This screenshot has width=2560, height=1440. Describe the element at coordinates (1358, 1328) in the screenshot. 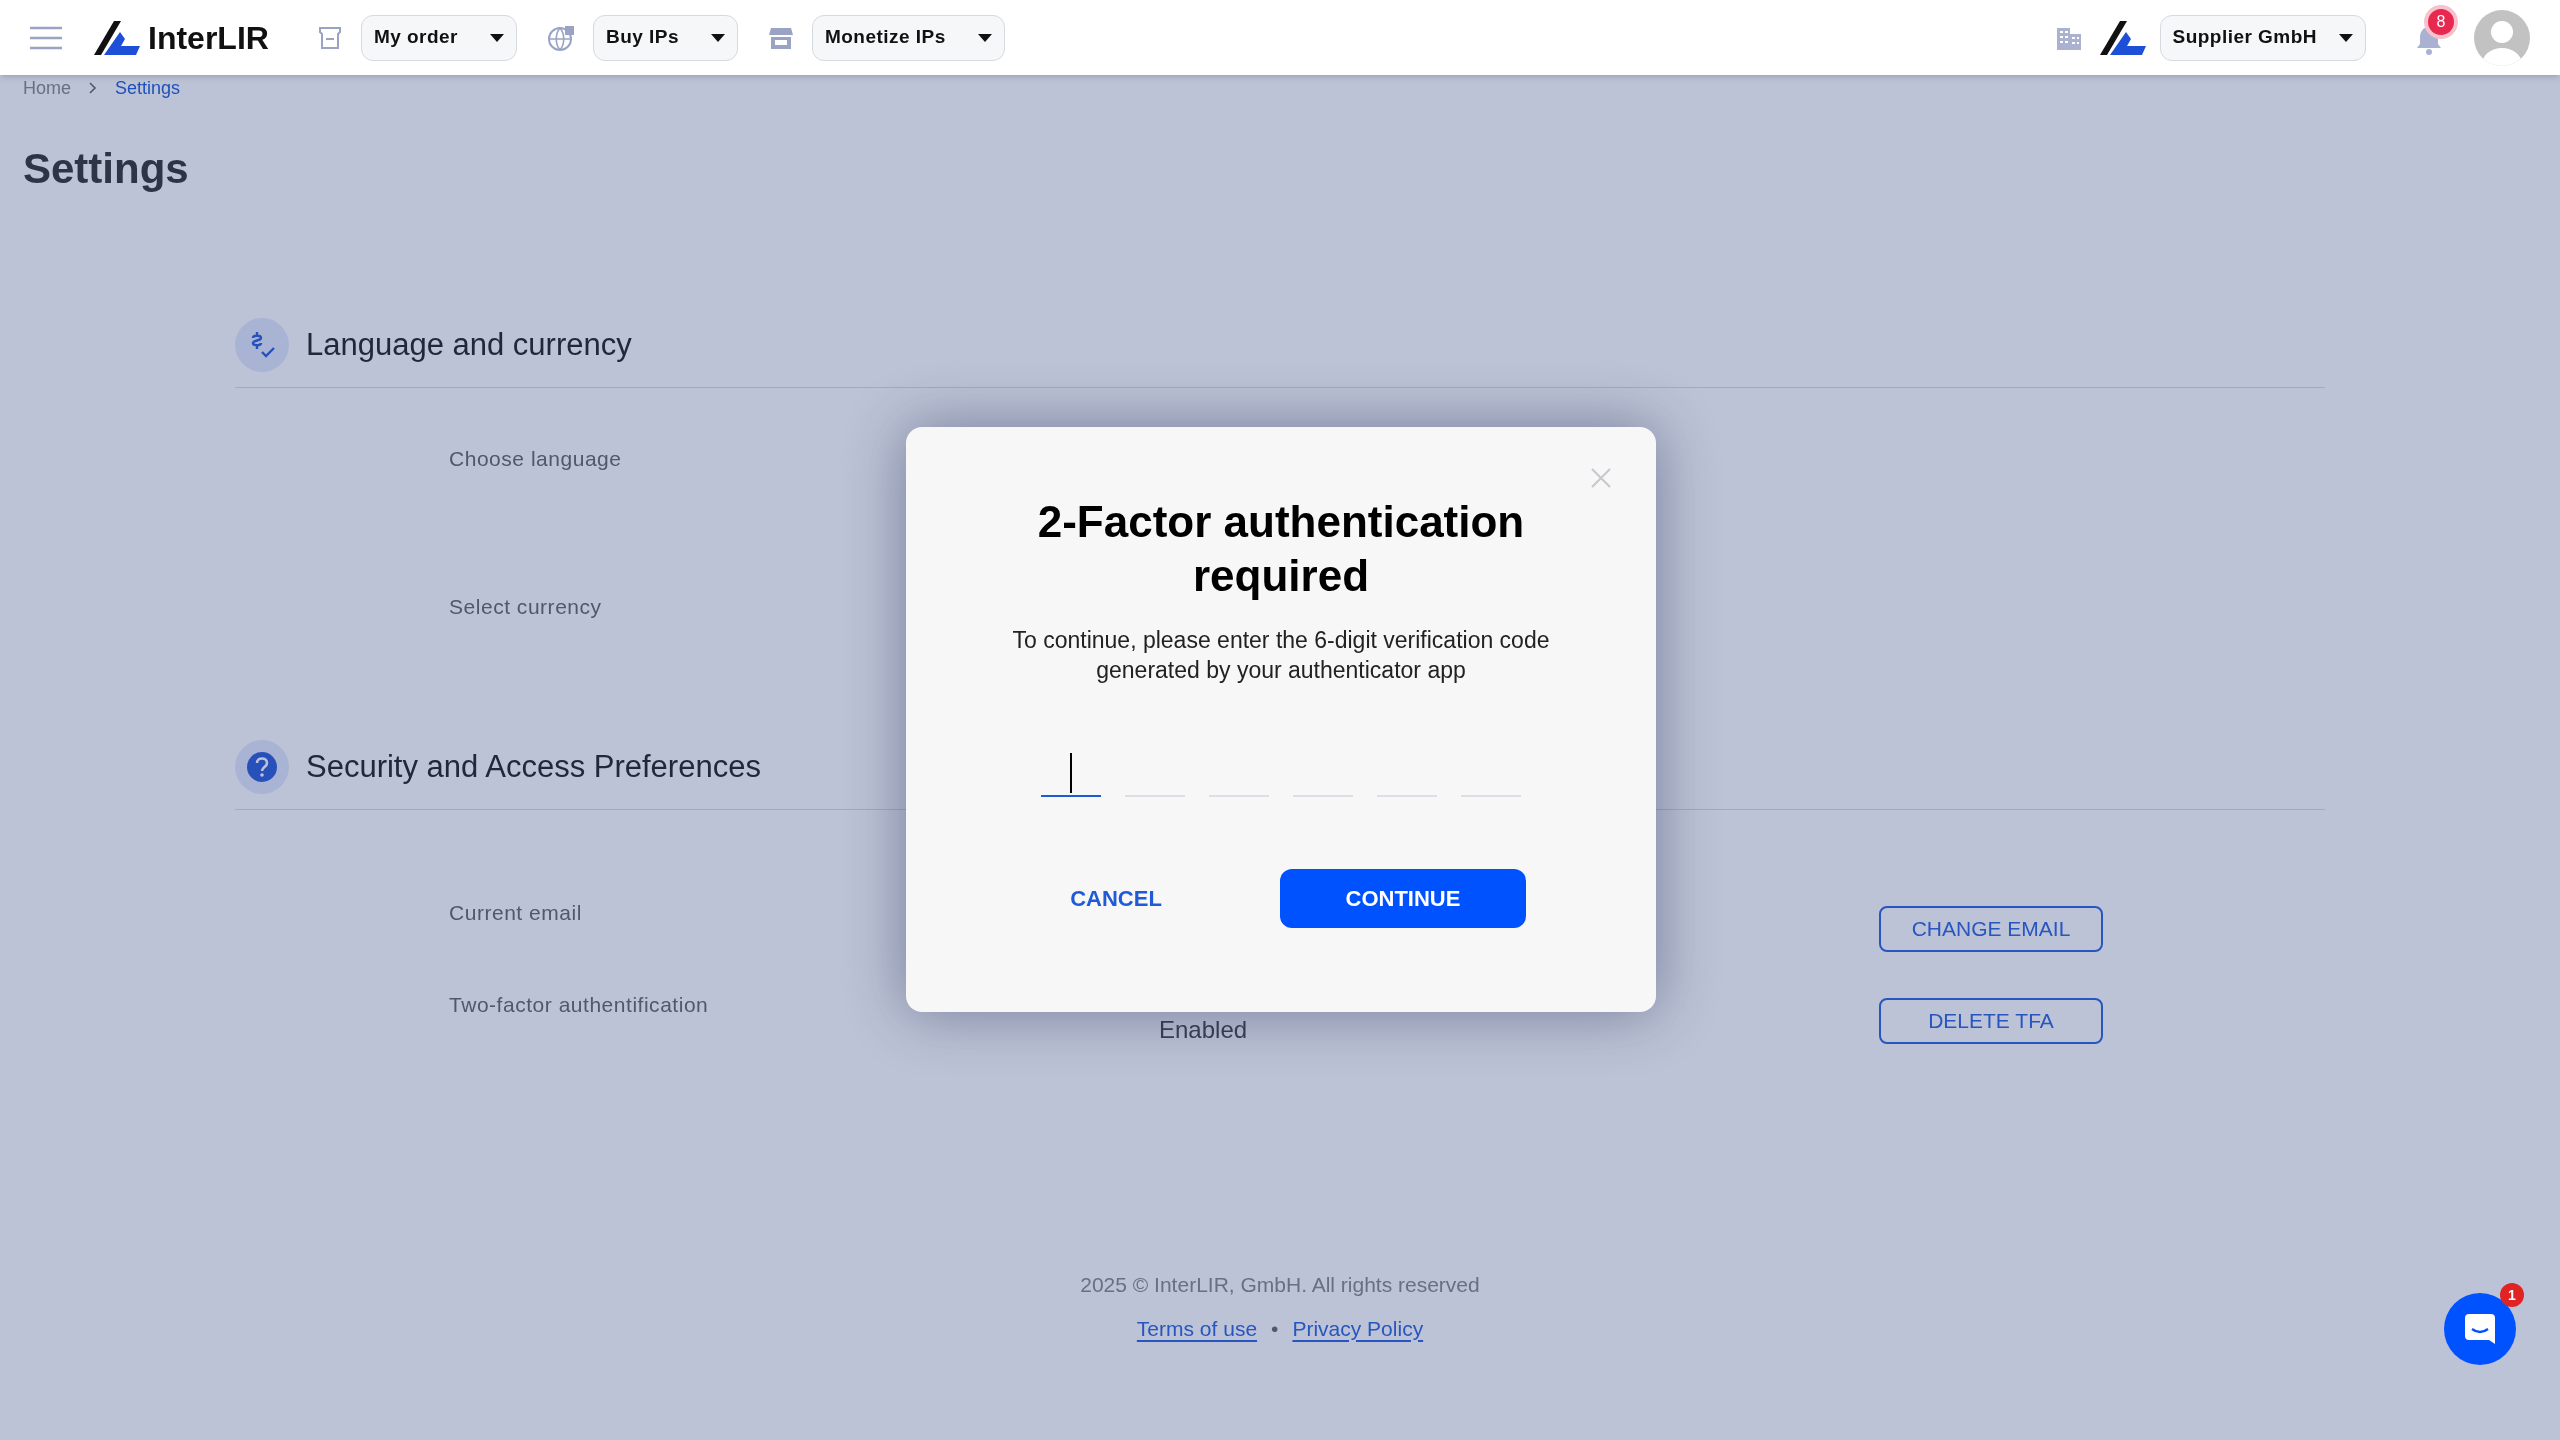

I see `footer-link: Privacy Policy` at that location.